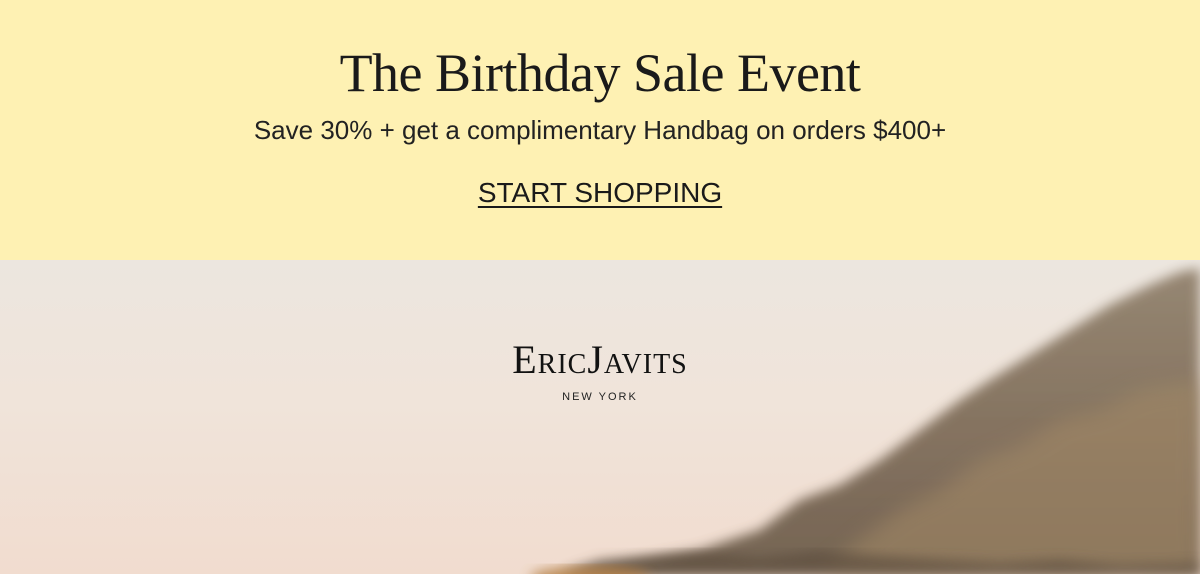  What do you see at coordinates (600, 193) in the screenshot?
I see `start-shopping-link: START SHOPPING` at bounding box center [600, 193].